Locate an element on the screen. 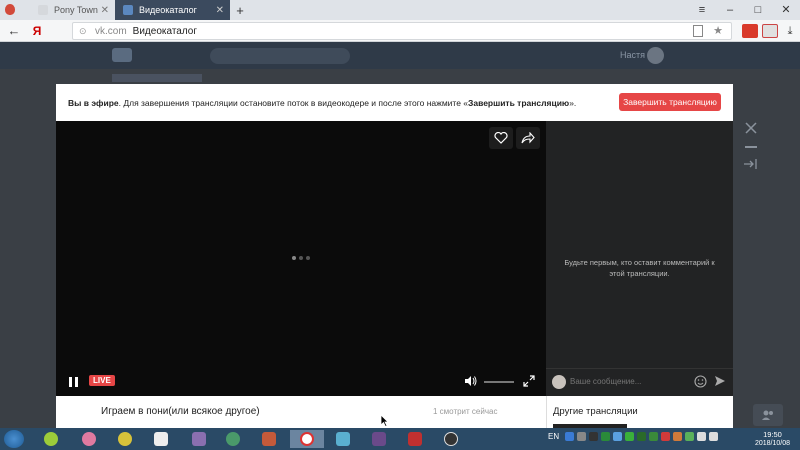  other-streams-panel: Другие трансляции is located at coordinates (639, 412).